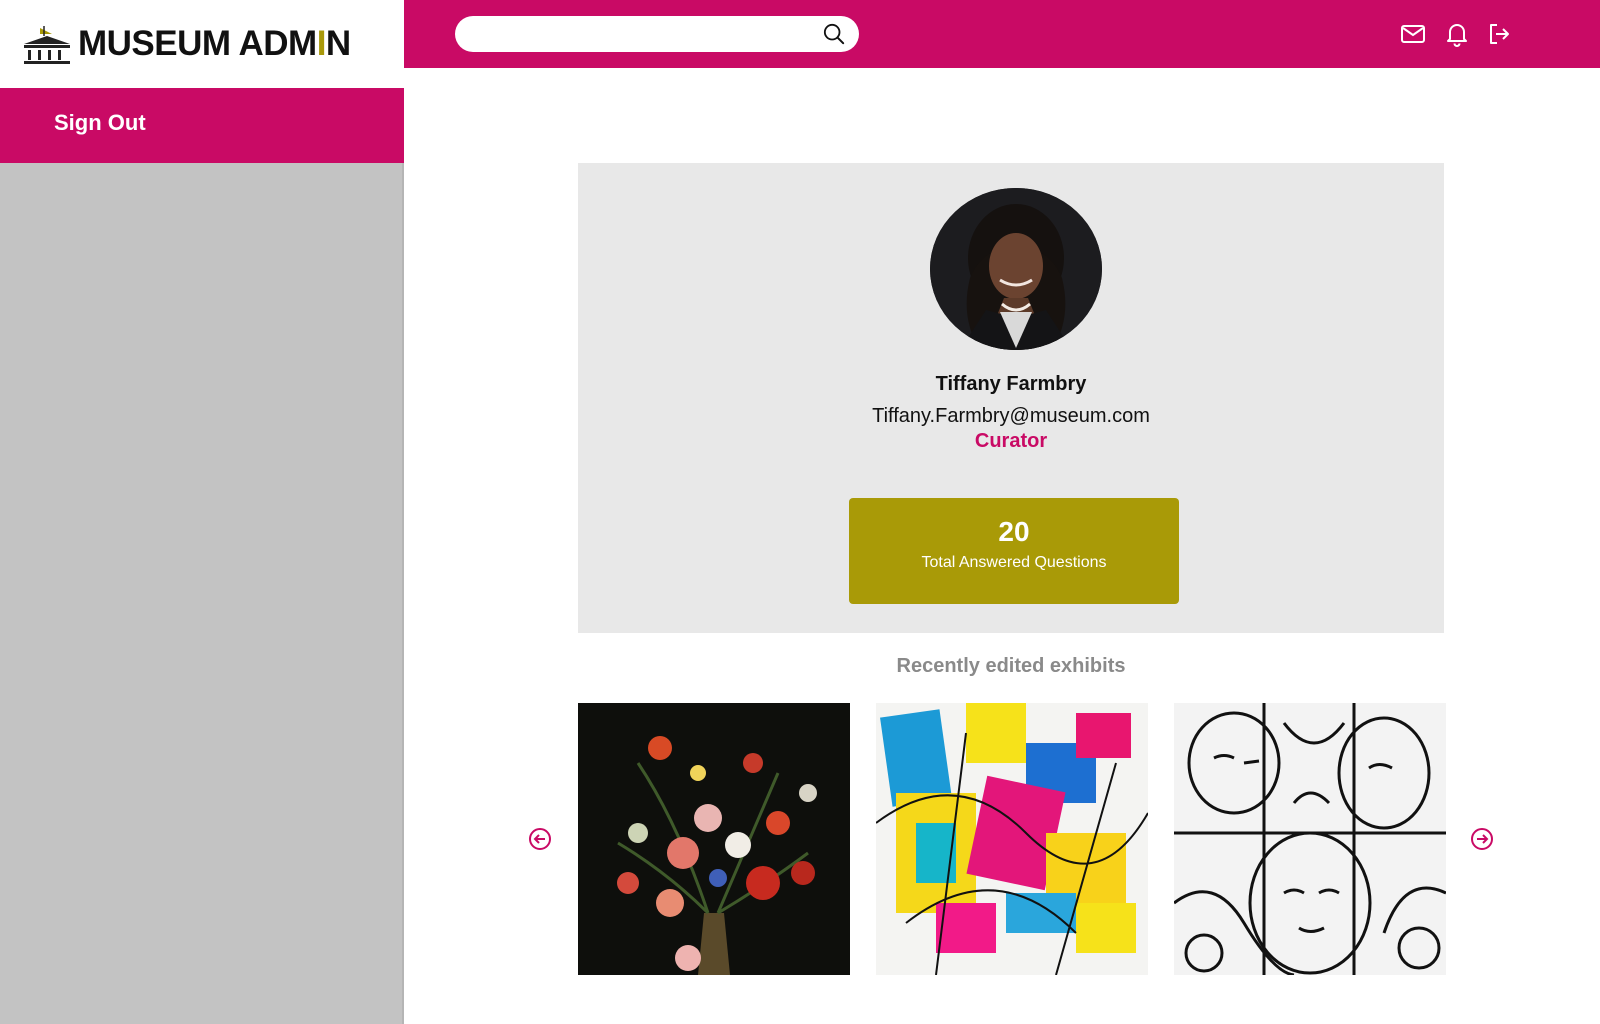 The height and width of the screenshot is (1024, 1600). What do you see at coordinates (639, 34) in the screenshot?
I see `search-input` at bounding box center [639, 34].